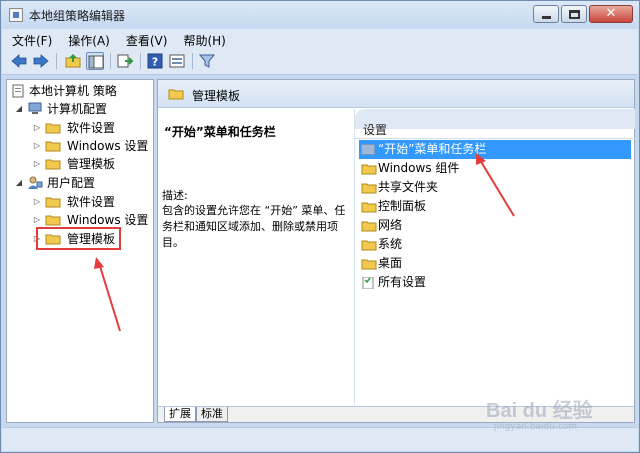 Image resolution: width=640 pixels, height=453 pixels. I want to click on export-icon, so click(125, 61).